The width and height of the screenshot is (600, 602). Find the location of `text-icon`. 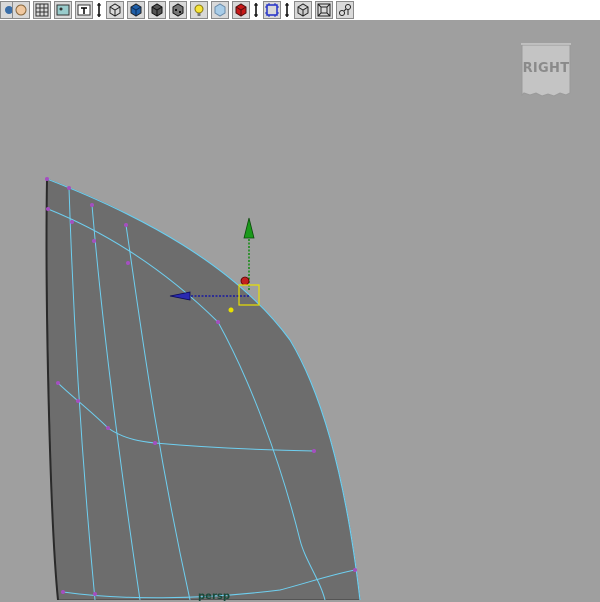

text-icon is located at coordinates (84, 10).